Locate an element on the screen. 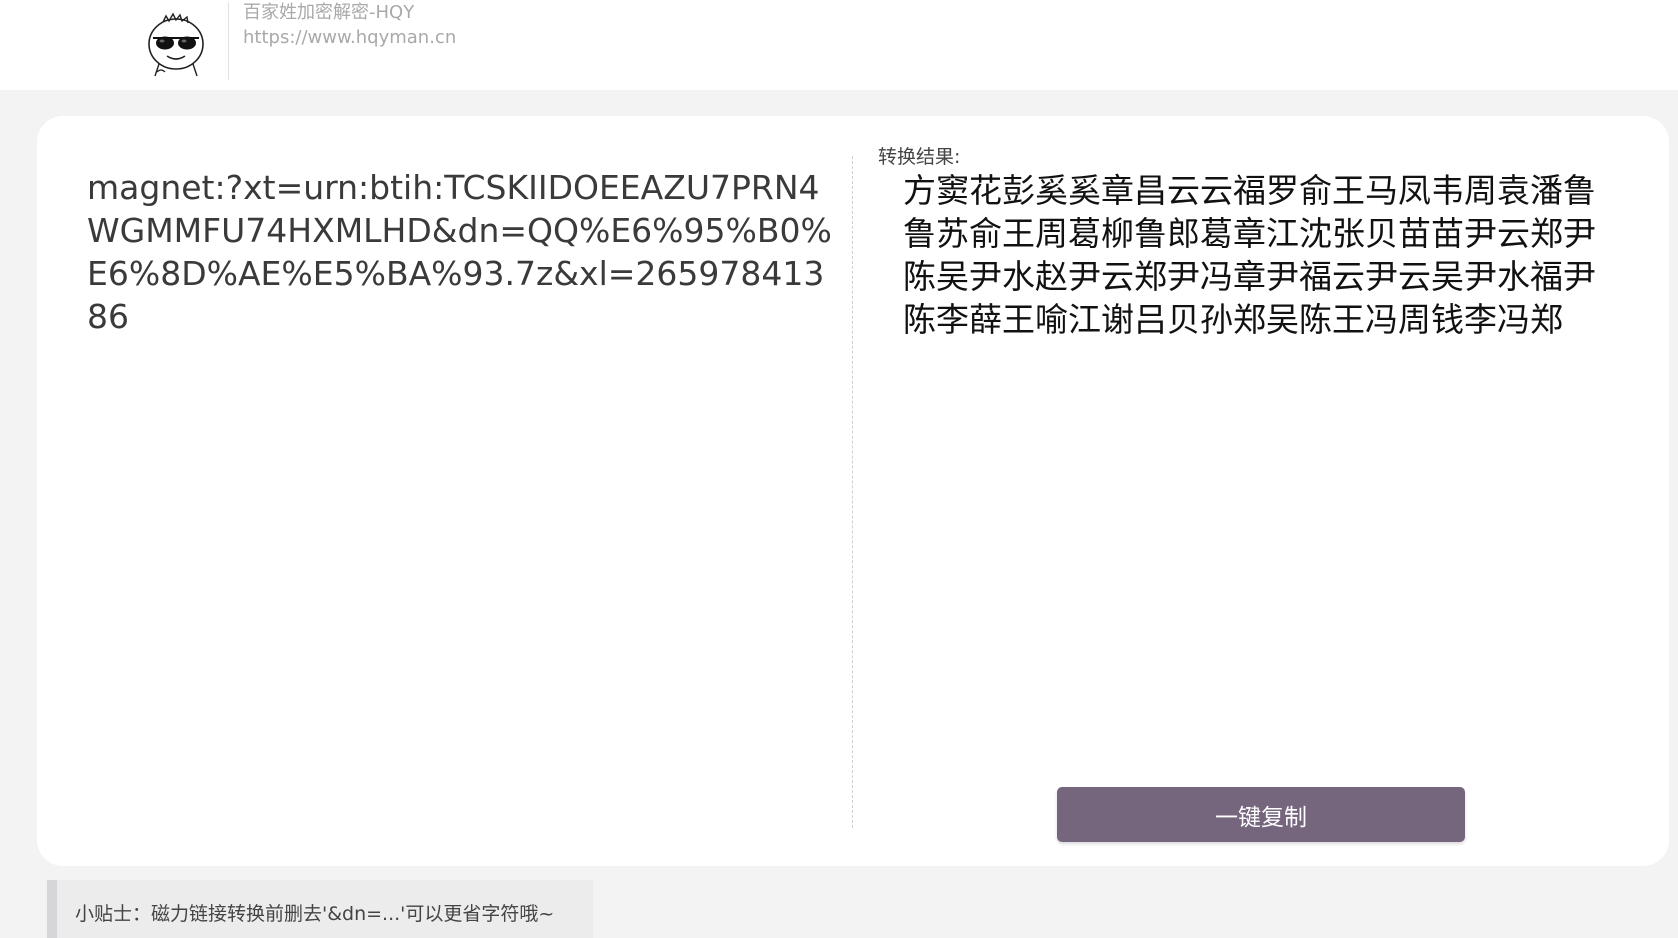 The height and width of the screenshot is (938, 1678). tip-box: 小贴士：磁力链接转换前删去'&dn=...'可以更省字符哦~ is located at coordinates (320, 909).